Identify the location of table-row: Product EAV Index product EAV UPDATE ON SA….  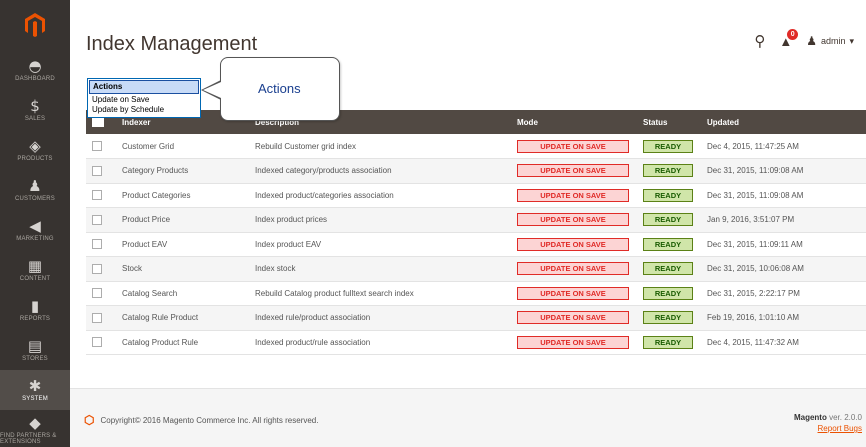
(476, 244).